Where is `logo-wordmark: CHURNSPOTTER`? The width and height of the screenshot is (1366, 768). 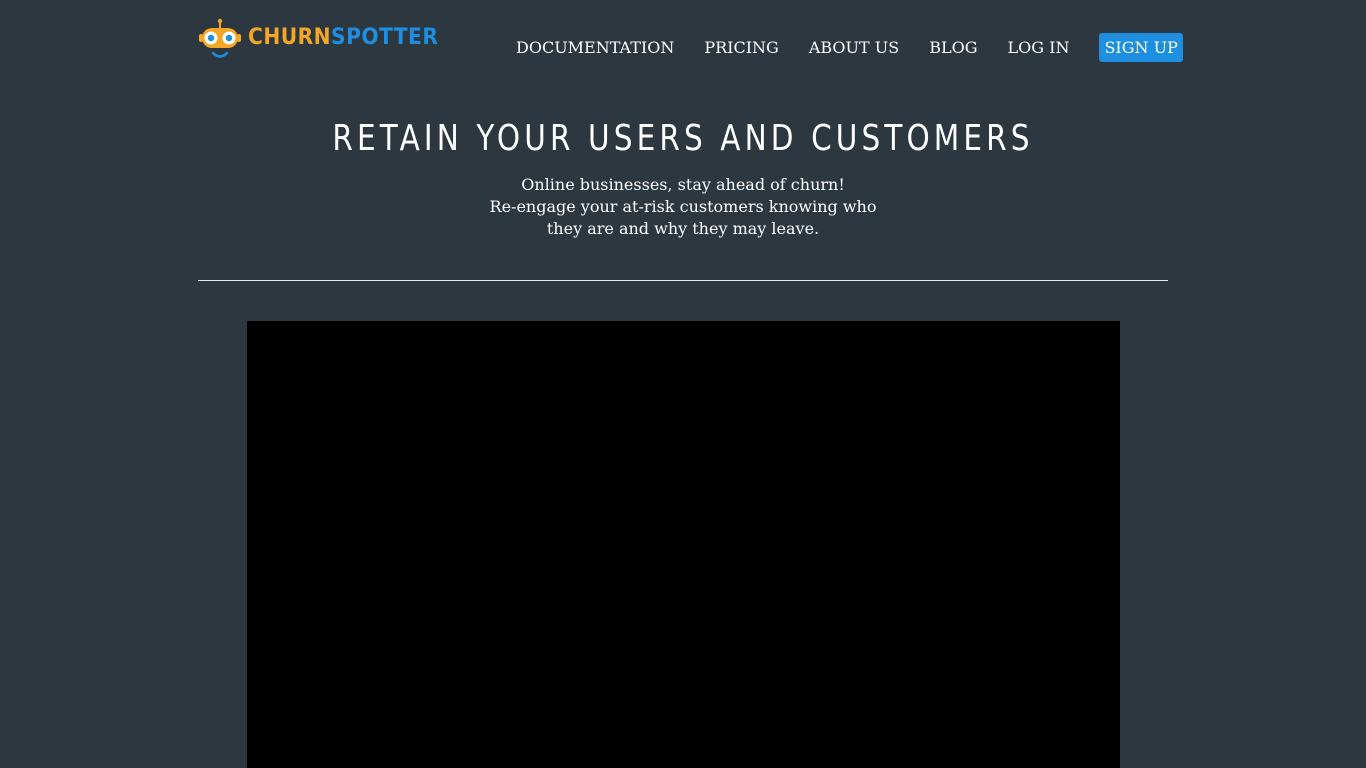 logo-wordmark: CHURNSPOTTER is located at coordinates (343, 37).